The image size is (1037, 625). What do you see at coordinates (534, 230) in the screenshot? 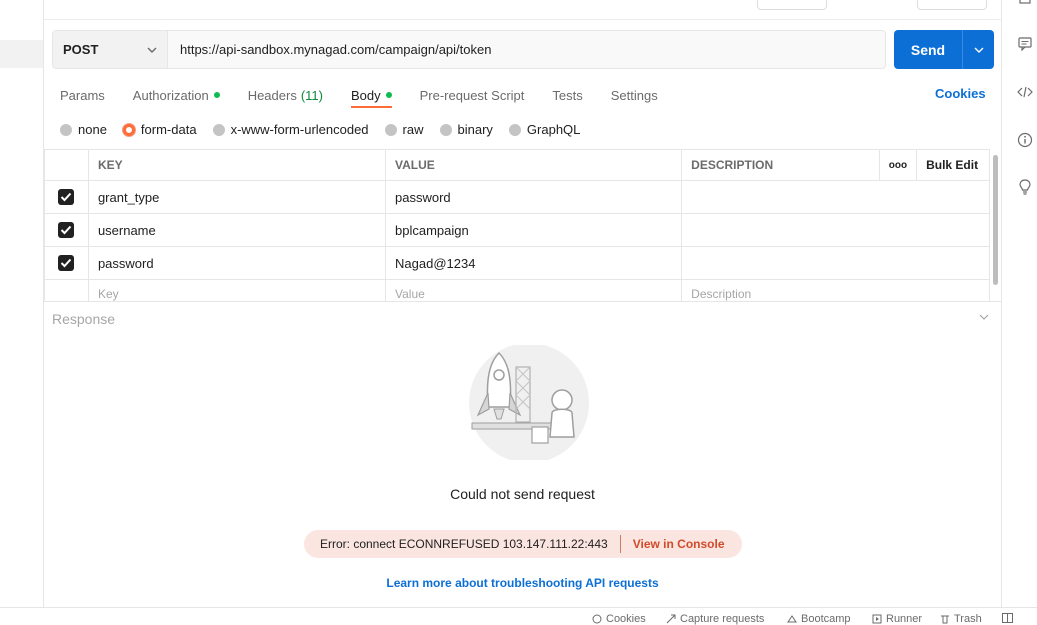
I see `value-cell: bplcampaign` at bounding box center [534, 230].